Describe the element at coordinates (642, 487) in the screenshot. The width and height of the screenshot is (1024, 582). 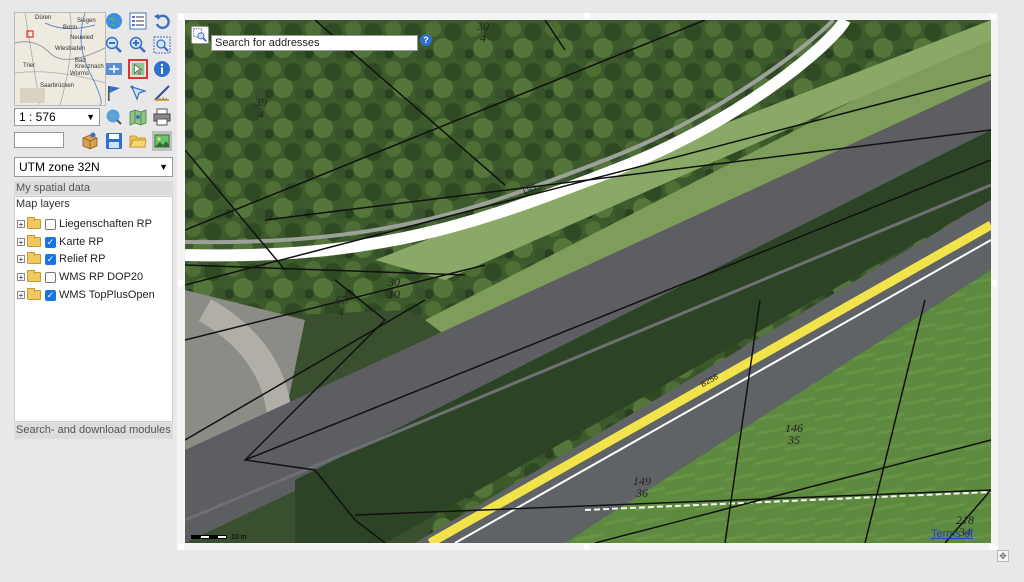
I see `parcel-label: 149 36` at that location.